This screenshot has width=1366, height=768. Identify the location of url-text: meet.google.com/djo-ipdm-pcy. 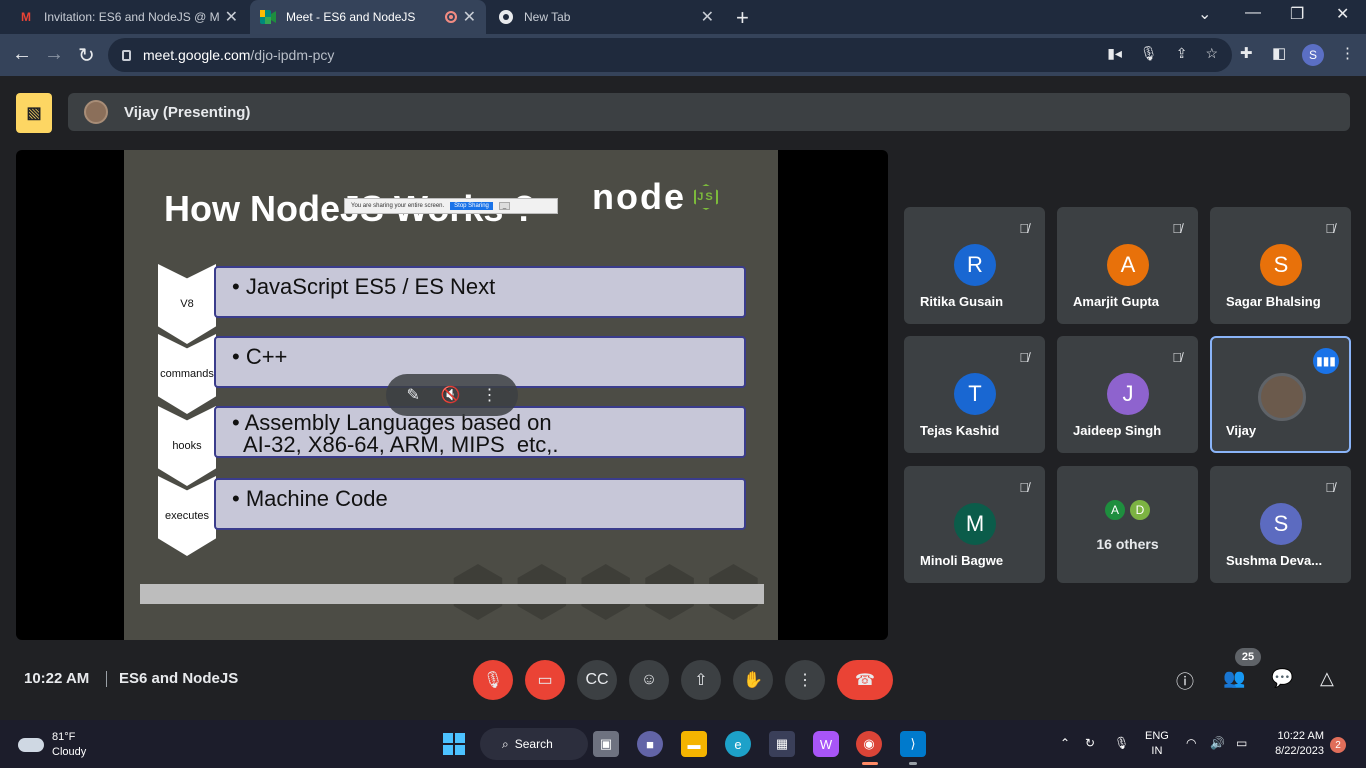
(239, 55).